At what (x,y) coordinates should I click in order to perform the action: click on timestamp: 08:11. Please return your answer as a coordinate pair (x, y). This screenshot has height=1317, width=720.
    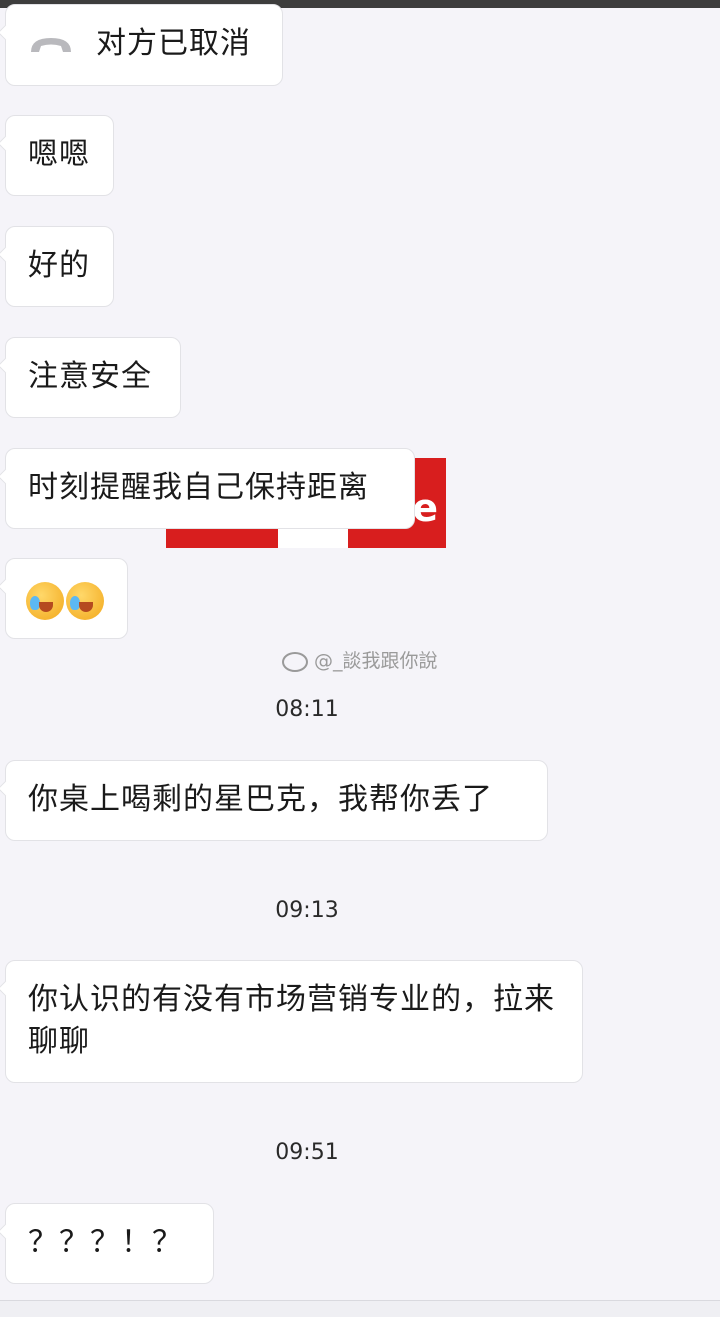
    Looking at the image, I should click on (307, 709).